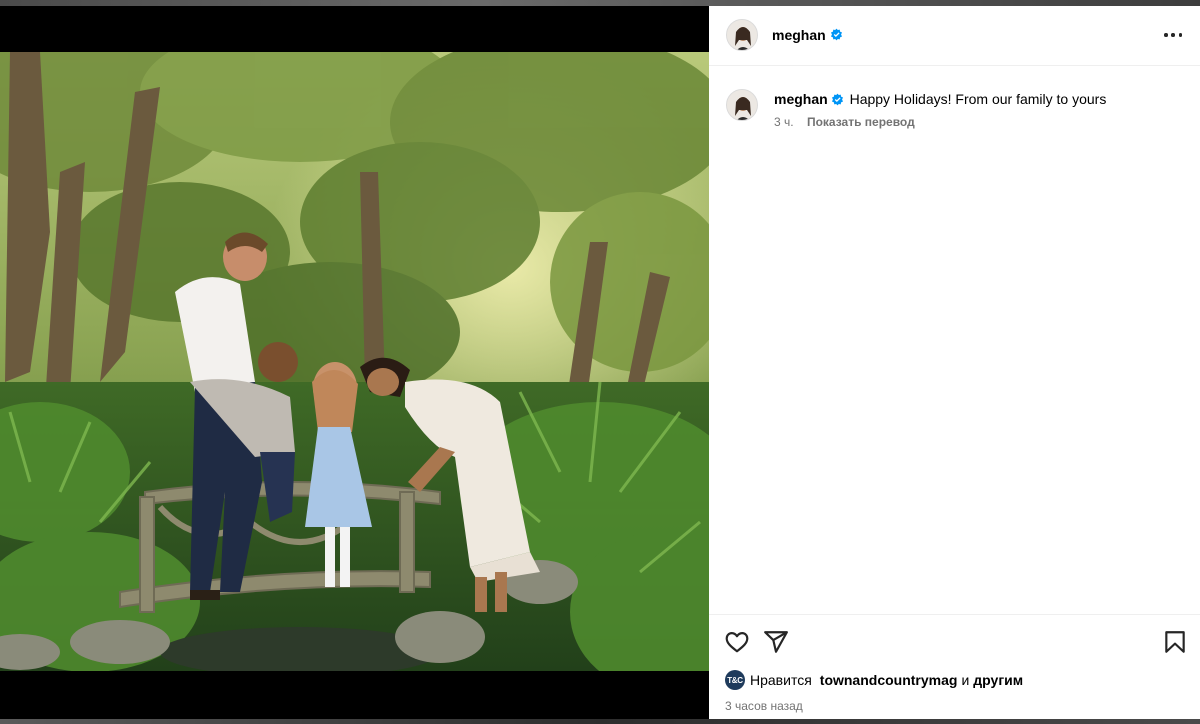 The width and height of the screenshot is (1200, 724). What do you see at coordinates (998, 680) in the screenshot?
I see `likes-others-link: другим` at bounding box center [998, 680].